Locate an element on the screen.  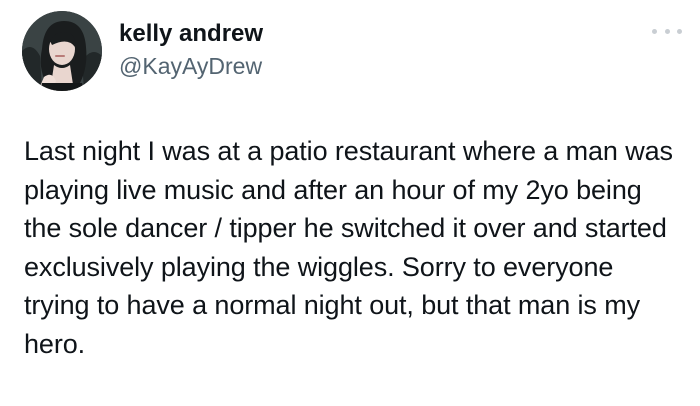
more-options-icon is located at coordinates (667, 31).